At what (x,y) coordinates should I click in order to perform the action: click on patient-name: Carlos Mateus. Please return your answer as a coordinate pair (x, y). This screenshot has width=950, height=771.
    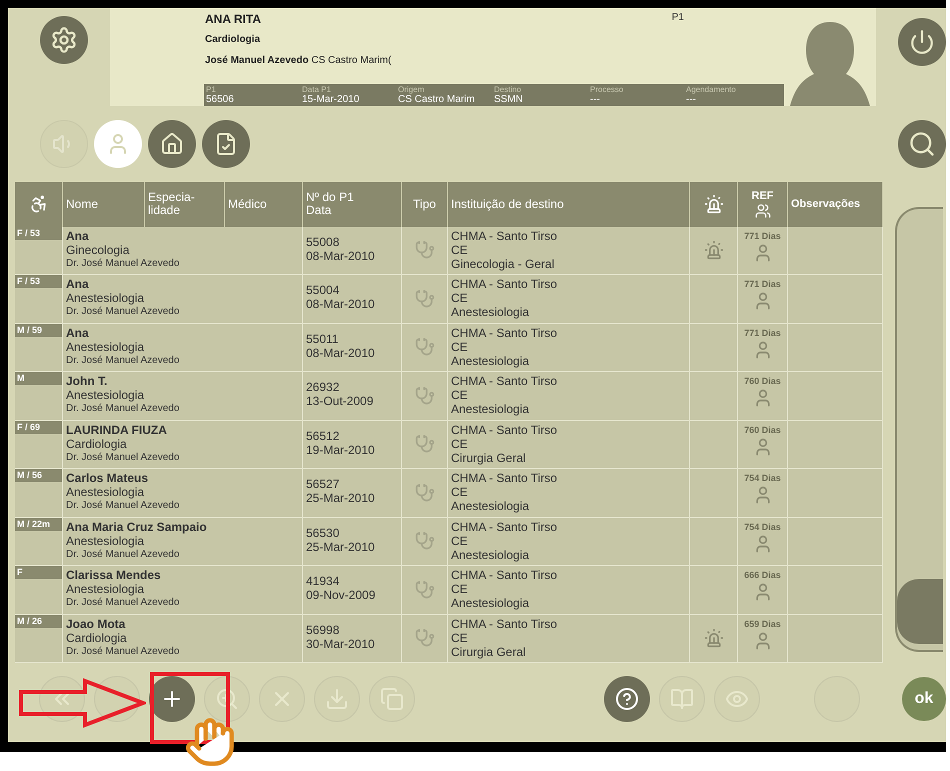
    Looking at the image, I should click on (108, 478).